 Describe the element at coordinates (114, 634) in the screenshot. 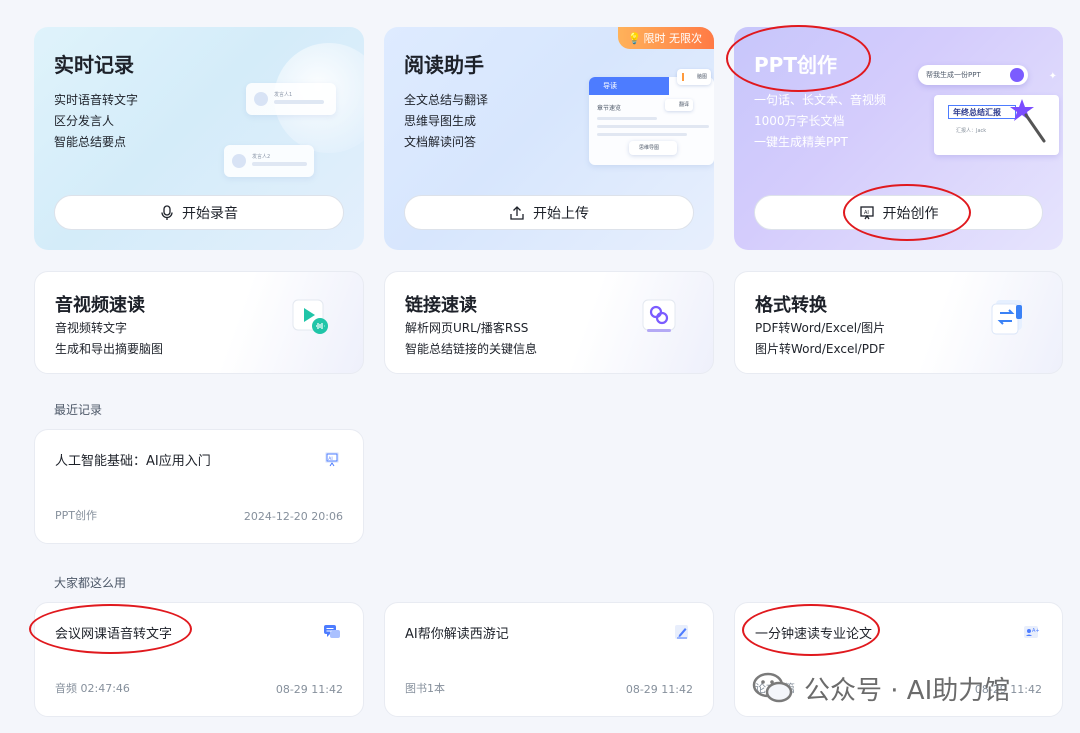

I see `item-name: 会议网课语音转文字` at that location.